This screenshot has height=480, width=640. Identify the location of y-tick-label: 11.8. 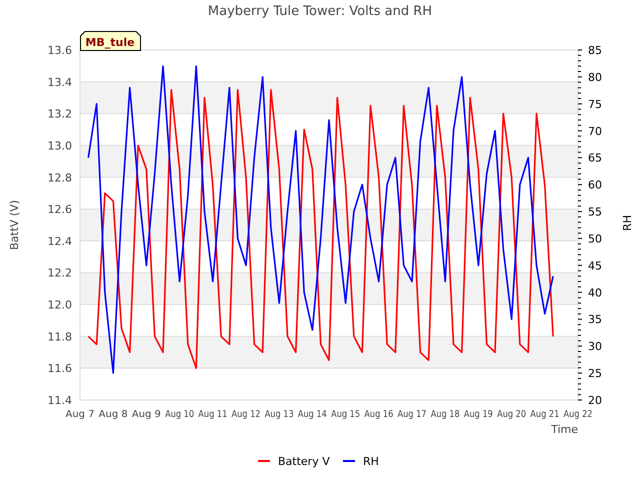
(60, 337).